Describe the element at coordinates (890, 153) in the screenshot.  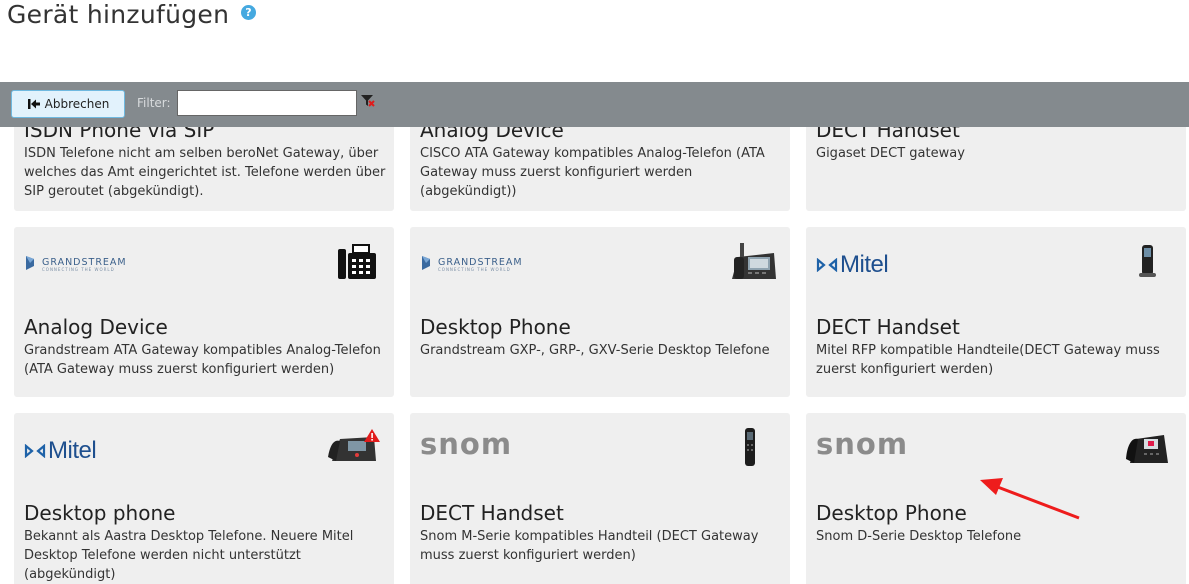
I see `card-description: Gigaset DECT gateway` at that location.